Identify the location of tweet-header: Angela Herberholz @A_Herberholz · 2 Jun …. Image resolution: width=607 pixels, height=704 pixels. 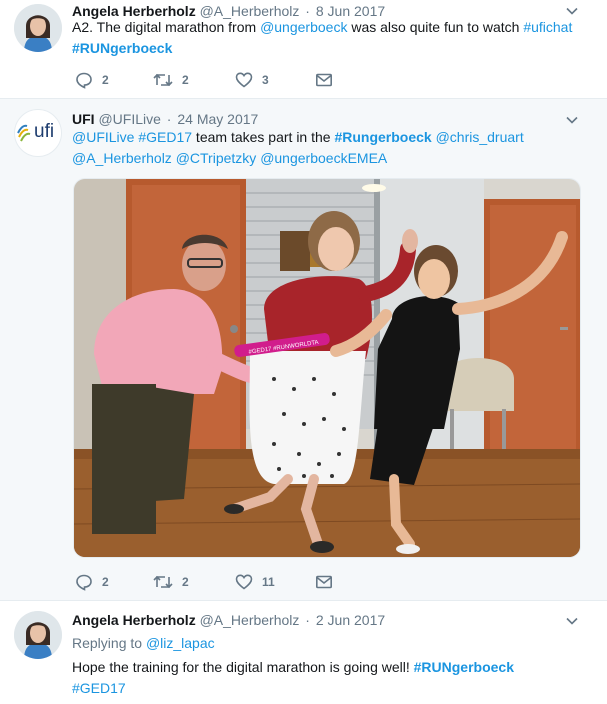
(228, 620).